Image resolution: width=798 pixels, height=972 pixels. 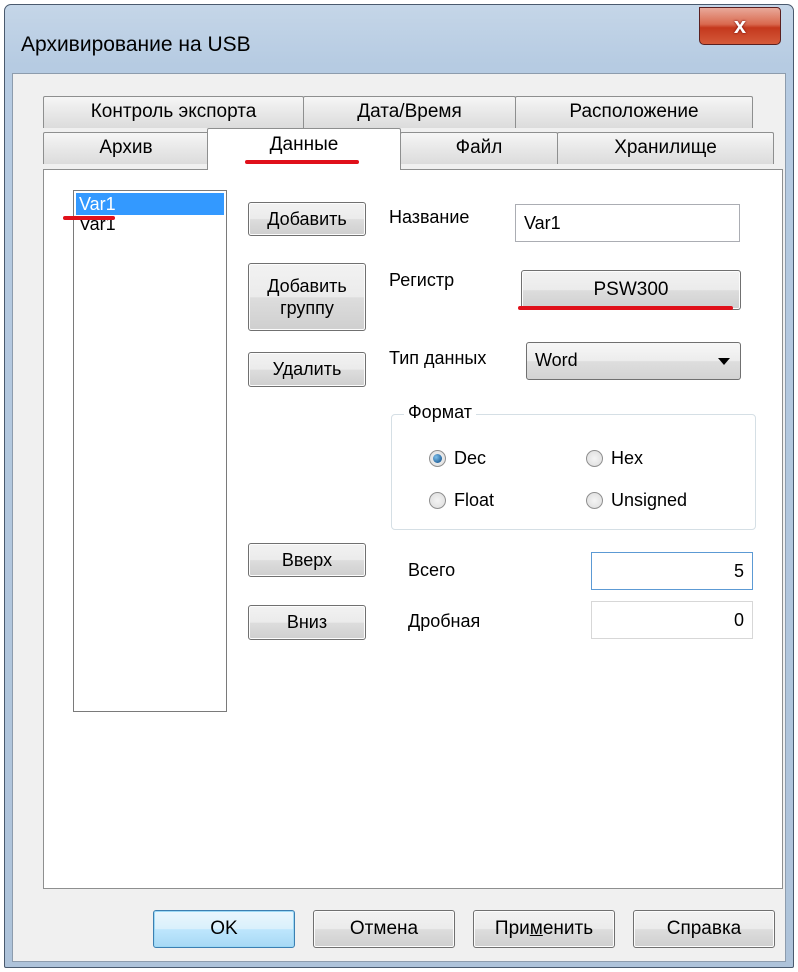 I want to click on tab-label: Дата/Время, so click(x=409, y=111).